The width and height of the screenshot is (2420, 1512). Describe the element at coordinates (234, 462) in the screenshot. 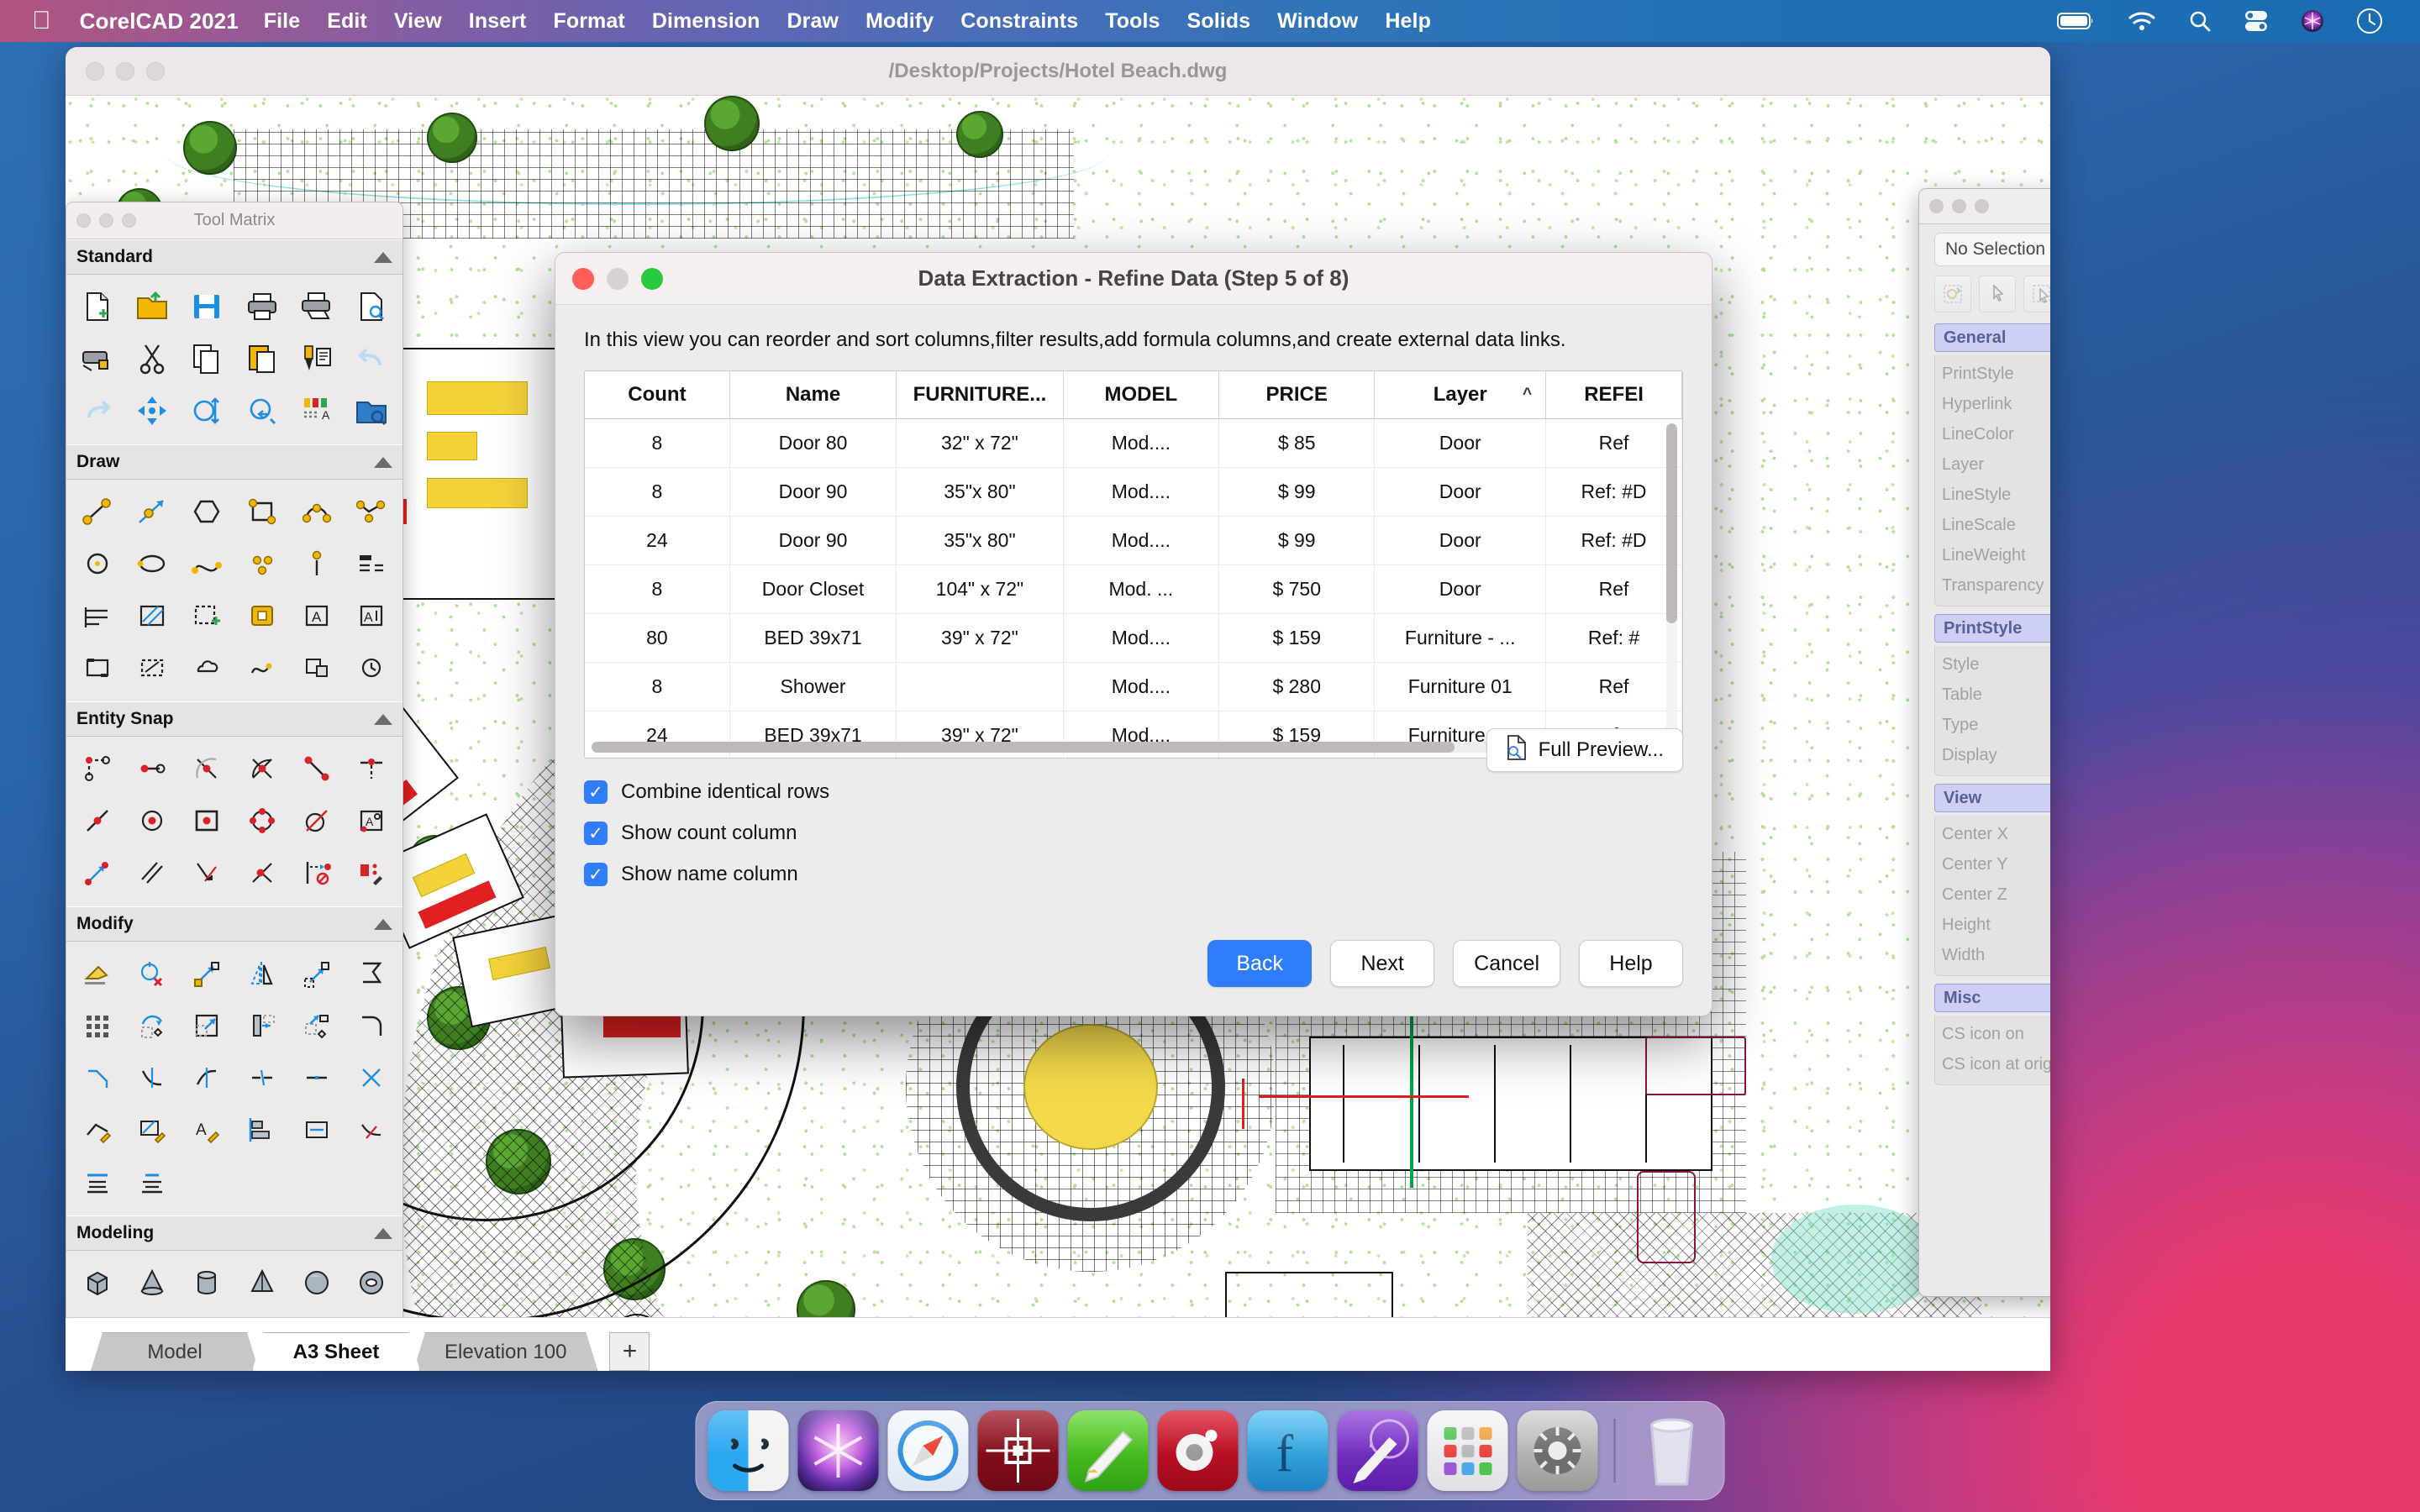

I see `tool-section-draw: Draw` at that location.